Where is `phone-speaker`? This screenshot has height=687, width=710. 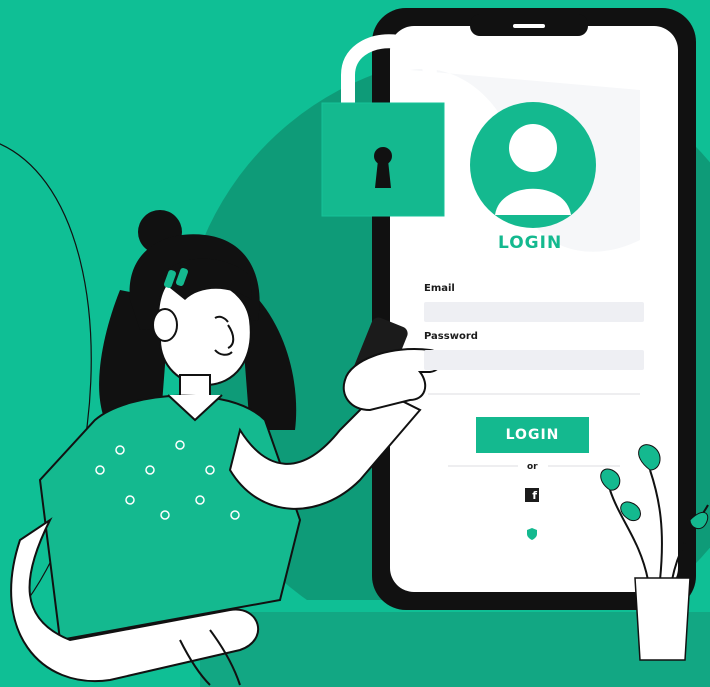 phone-speaker is located at coordinates (529, 26).